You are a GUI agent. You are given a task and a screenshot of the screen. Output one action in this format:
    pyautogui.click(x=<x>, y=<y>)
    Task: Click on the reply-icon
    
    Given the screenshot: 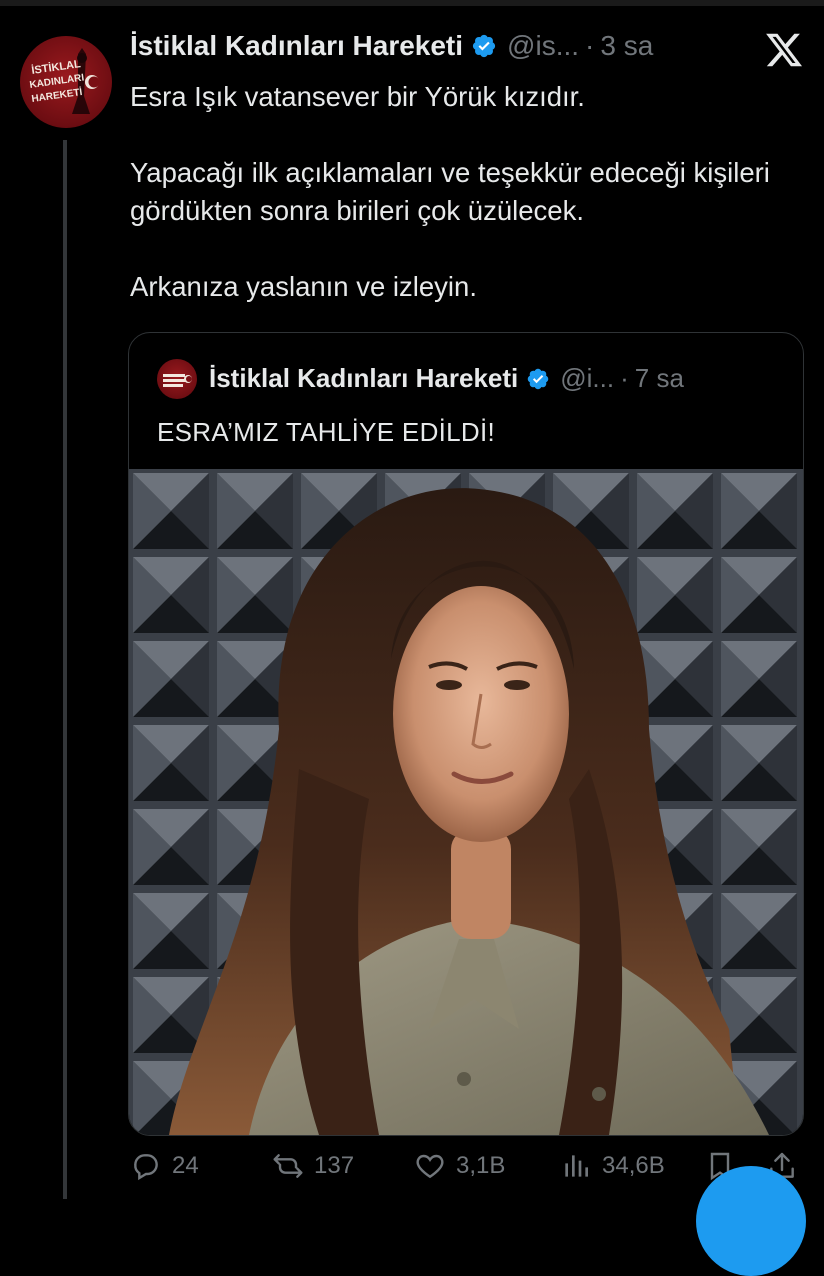 What is the action you would take?
    pyautogui.click(x=146, y=1167)
    